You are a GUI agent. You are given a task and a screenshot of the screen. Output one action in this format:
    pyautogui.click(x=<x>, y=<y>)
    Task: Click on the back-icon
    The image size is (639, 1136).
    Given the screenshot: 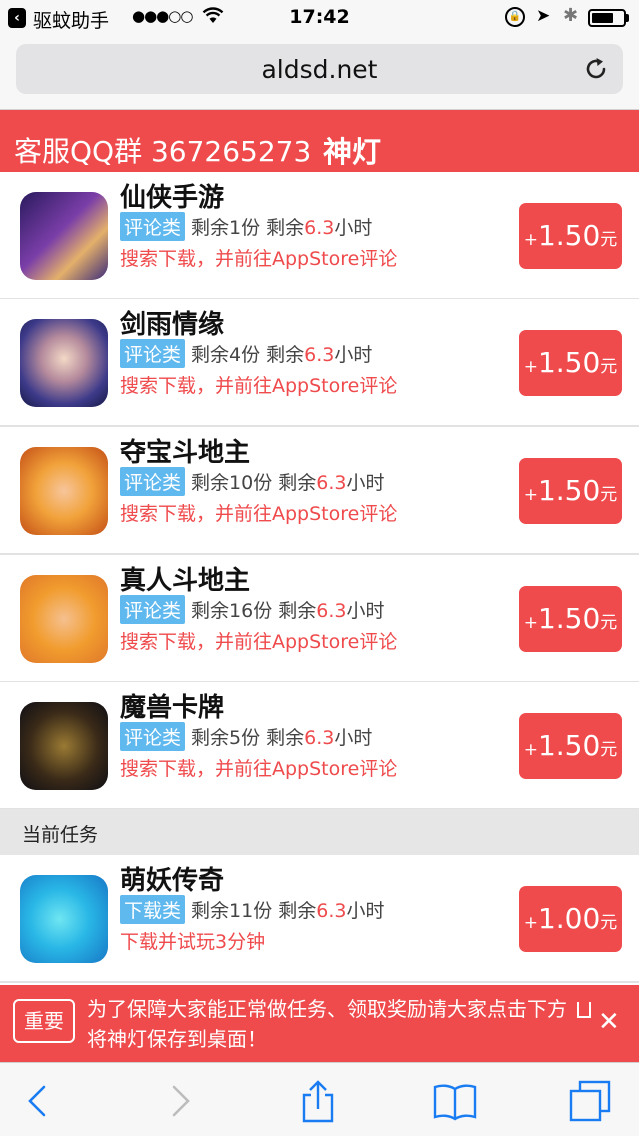 What is the action you would take?
    pyautogui.click(x=38, y=1101)
    